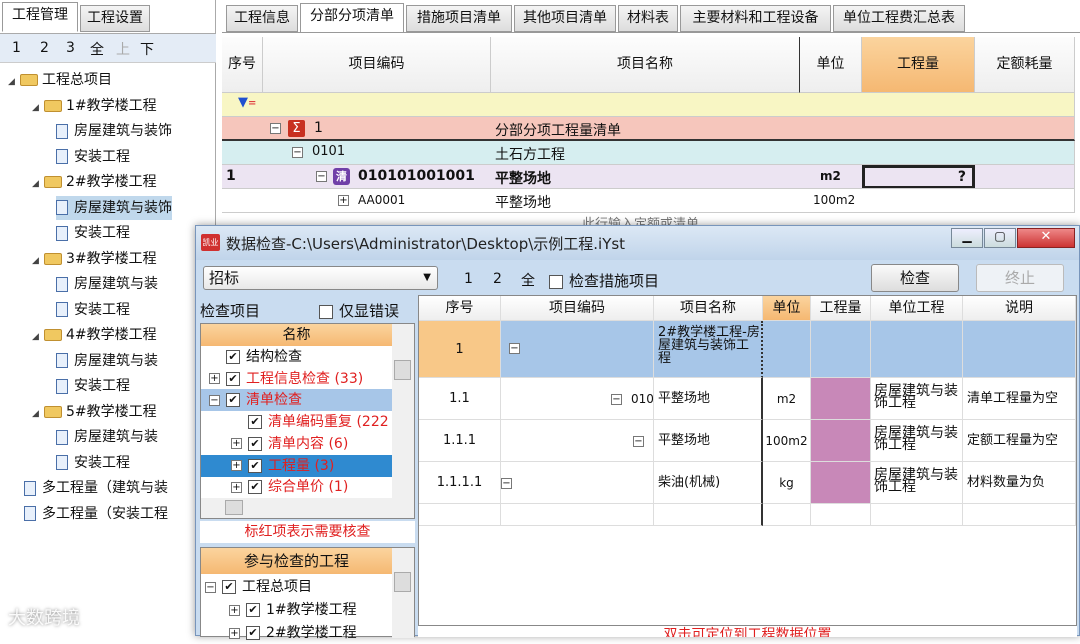 This screenshot has width=1080, height=644. What do you see at coordinates (94, 412) in the screenshot?
I see `tree-item: ◢ 5#教学楼工程` at bounding box center [94, 412].